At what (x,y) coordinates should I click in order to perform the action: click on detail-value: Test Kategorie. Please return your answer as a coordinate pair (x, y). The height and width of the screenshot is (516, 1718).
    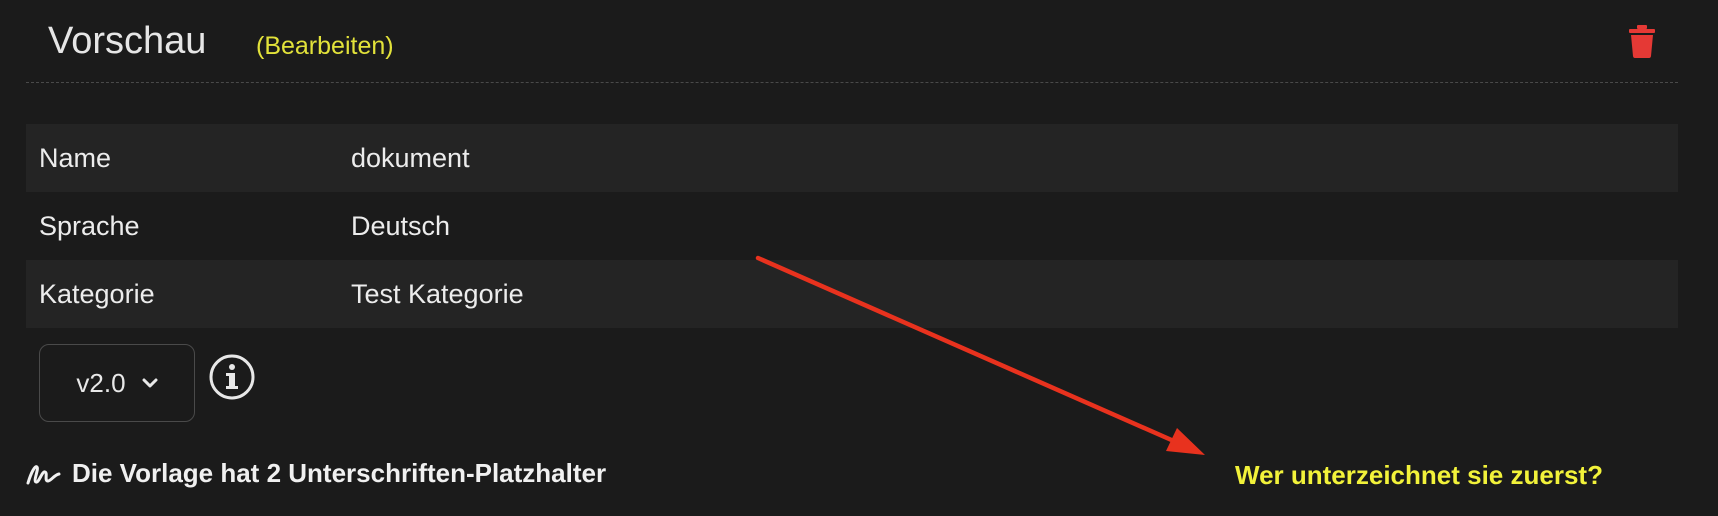
    Looking at the image, I should click on (437, 293).